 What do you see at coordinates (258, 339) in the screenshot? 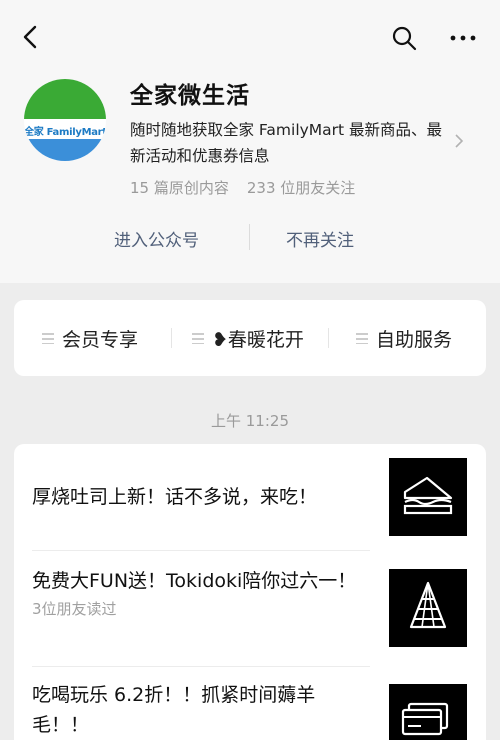
I see `menu-item-label: ❥春暖花开` at bounding box center [258, 339].